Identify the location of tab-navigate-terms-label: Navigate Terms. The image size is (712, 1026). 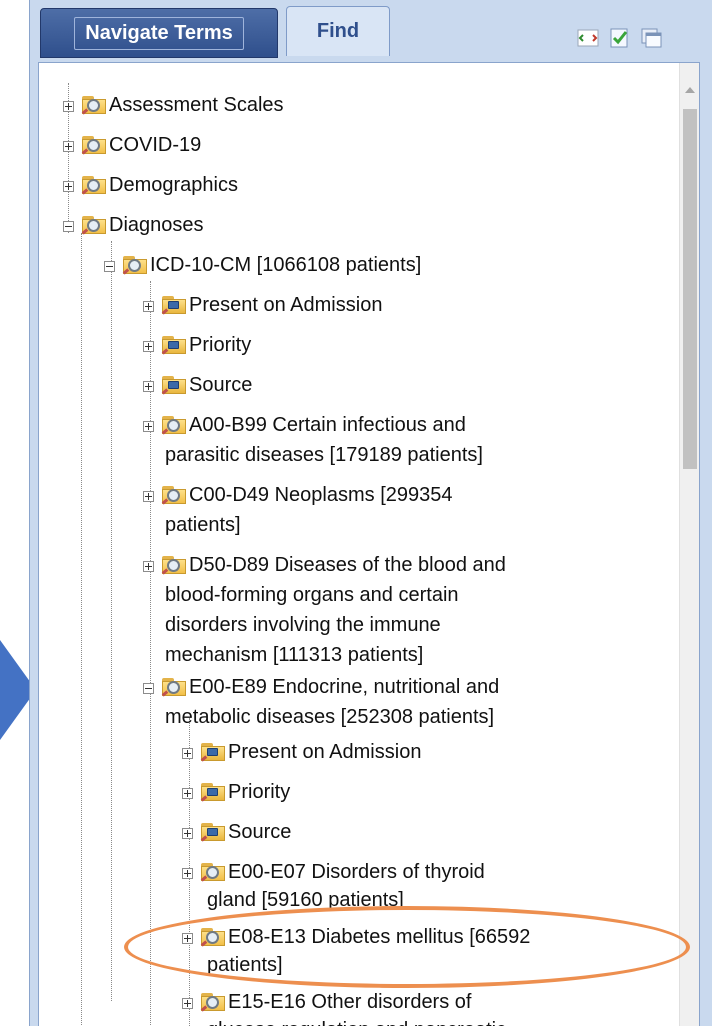
(159, 33).